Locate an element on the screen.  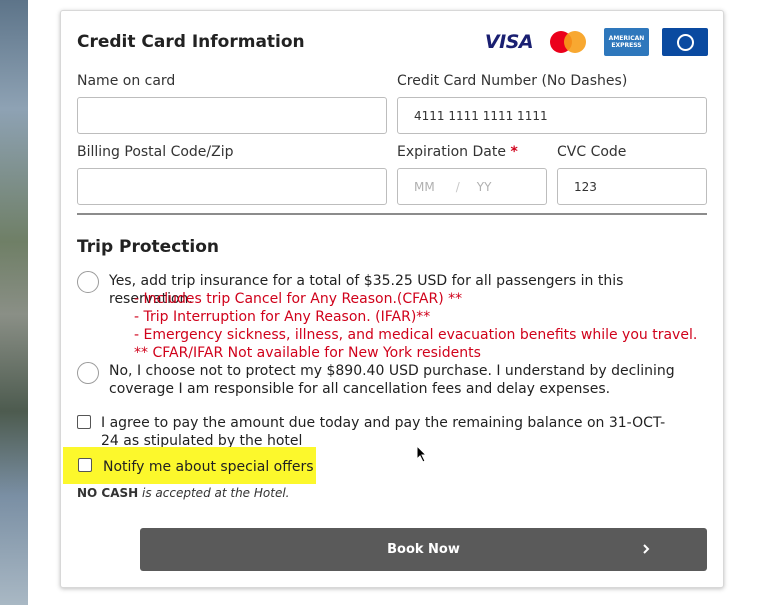
required-marker: * is located at coordinates (514, 152).